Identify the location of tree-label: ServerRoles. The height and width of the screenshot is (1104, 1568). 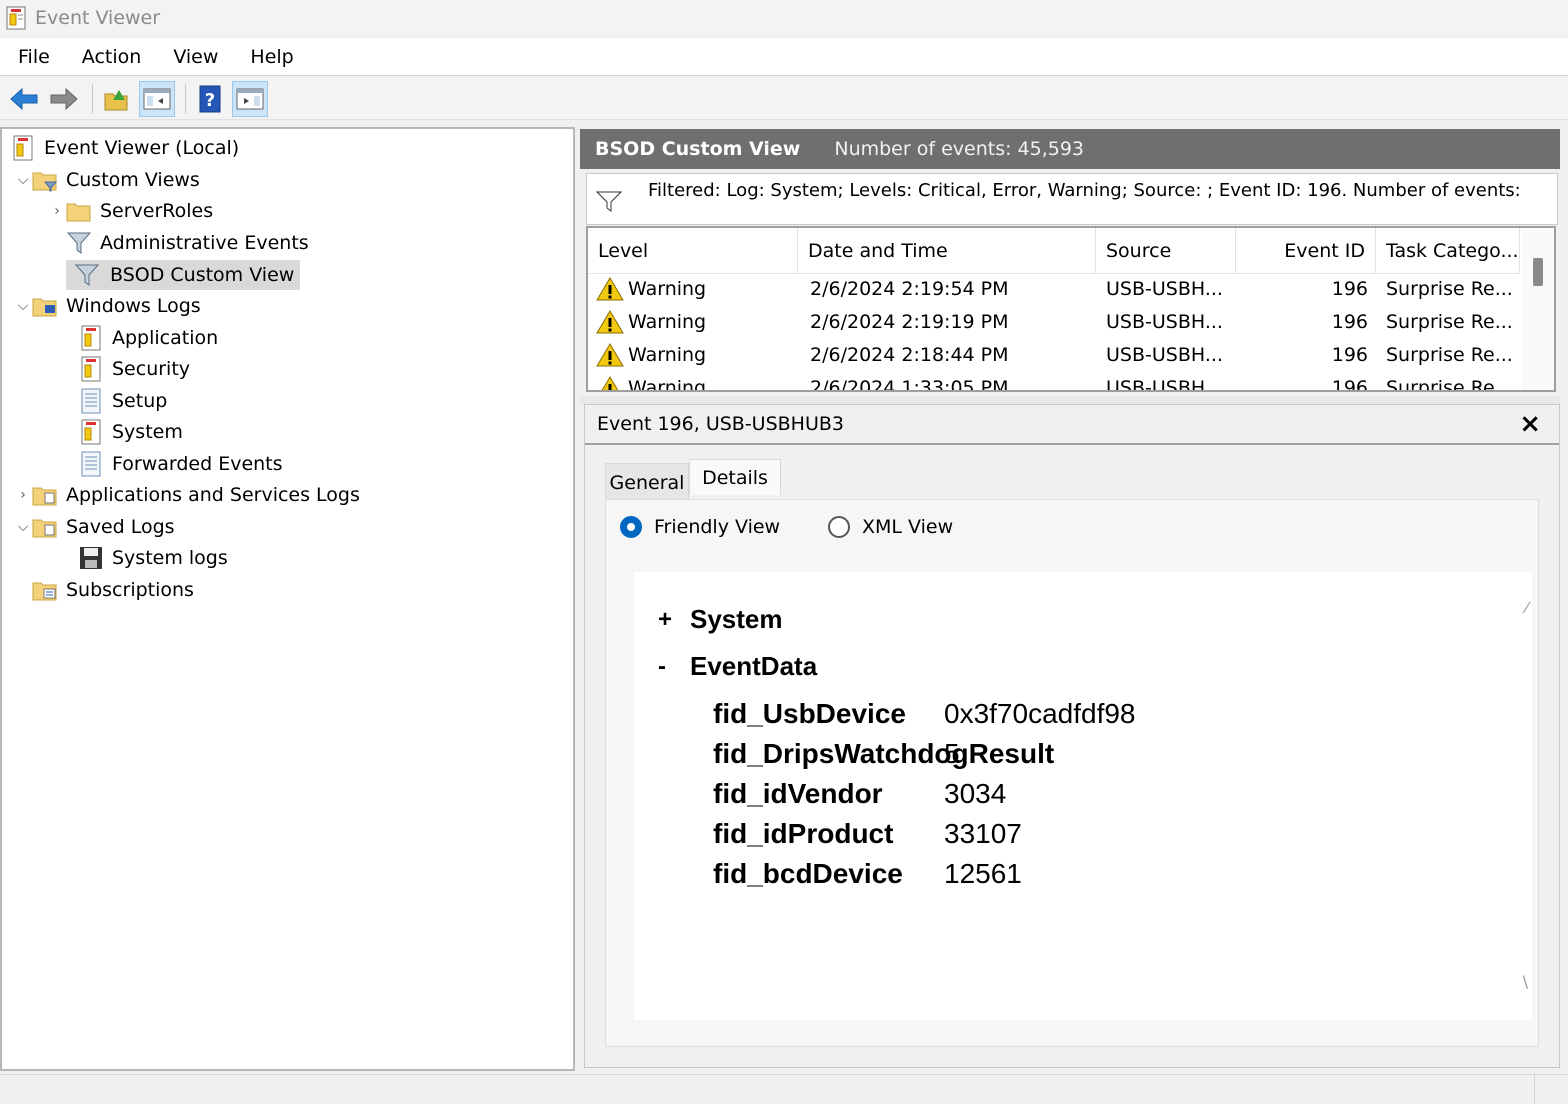
(157, 211).